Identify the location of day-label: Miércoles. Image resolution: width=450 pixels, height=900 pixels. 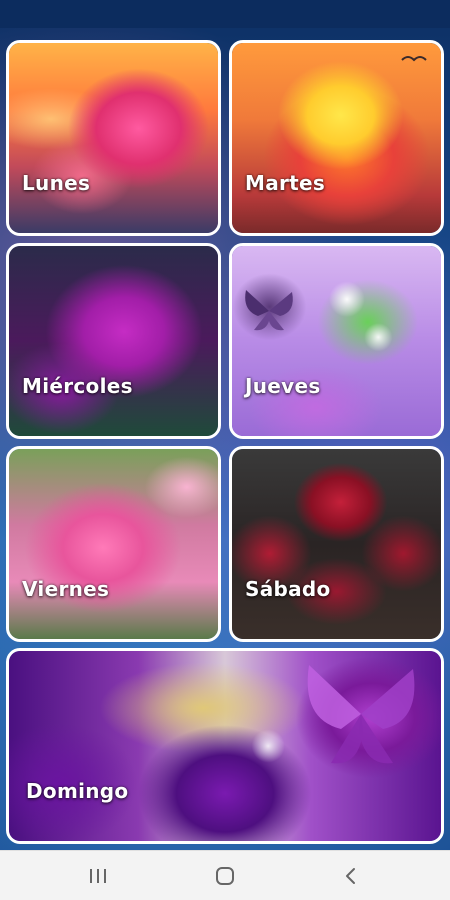
(77, 386).